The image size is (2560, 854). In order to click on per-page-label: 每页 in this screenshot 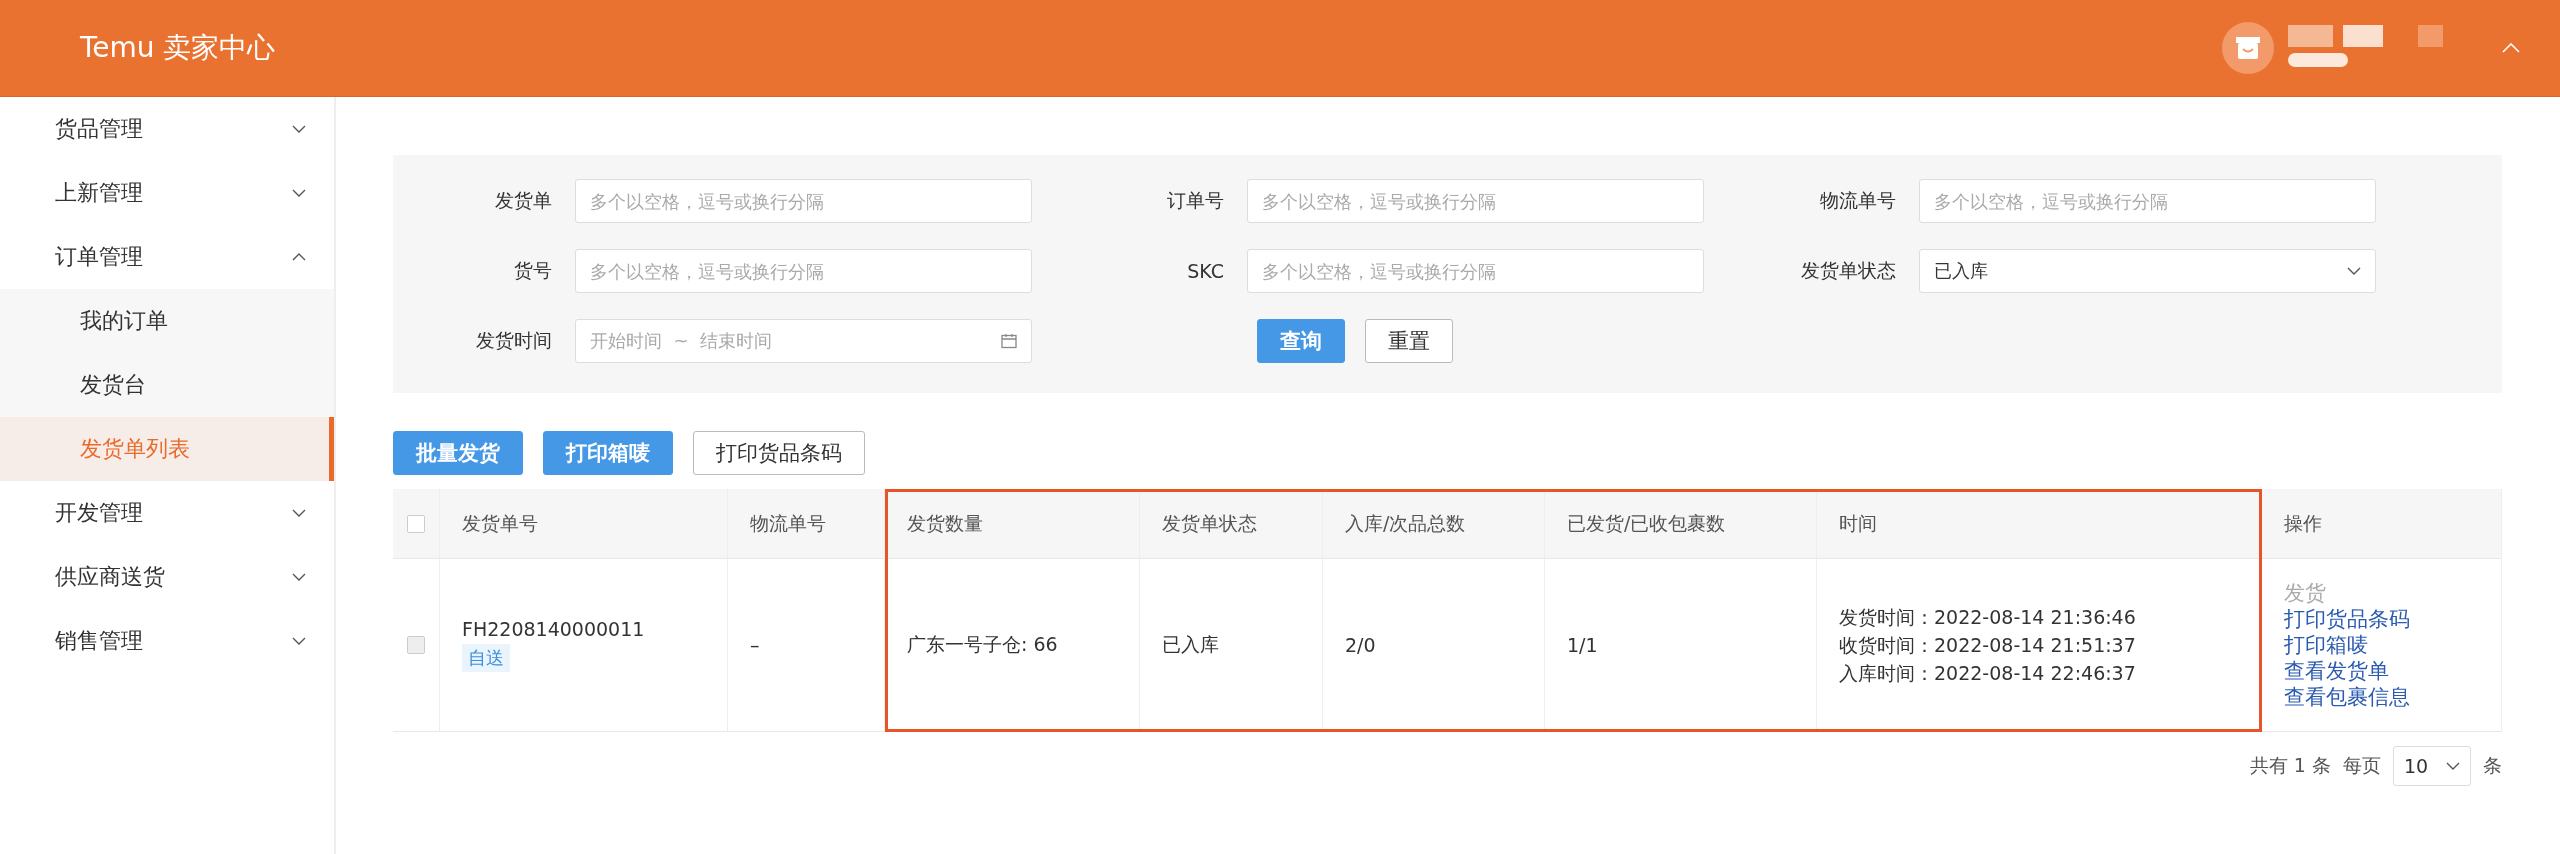, I will do `click(2362, 765)`.